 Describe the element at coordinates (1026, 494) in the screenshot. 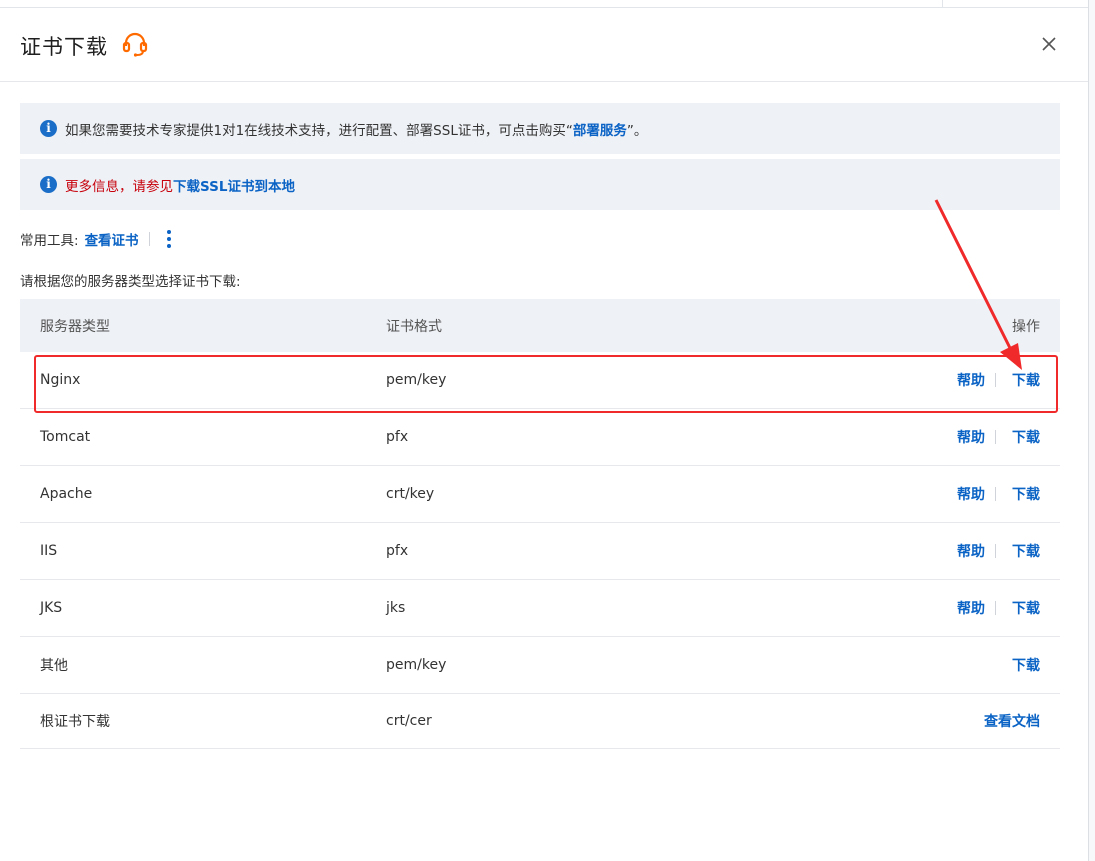

I see `download-link-apache: 下载` at that location.